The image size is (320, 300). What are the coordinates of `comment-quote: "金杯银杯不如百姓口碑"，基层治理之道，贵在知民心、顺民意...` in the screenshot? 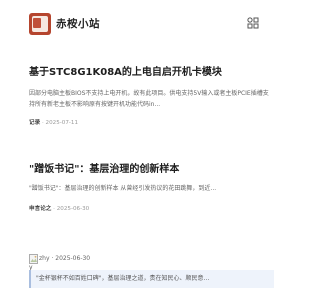 It's located at (151, 279).